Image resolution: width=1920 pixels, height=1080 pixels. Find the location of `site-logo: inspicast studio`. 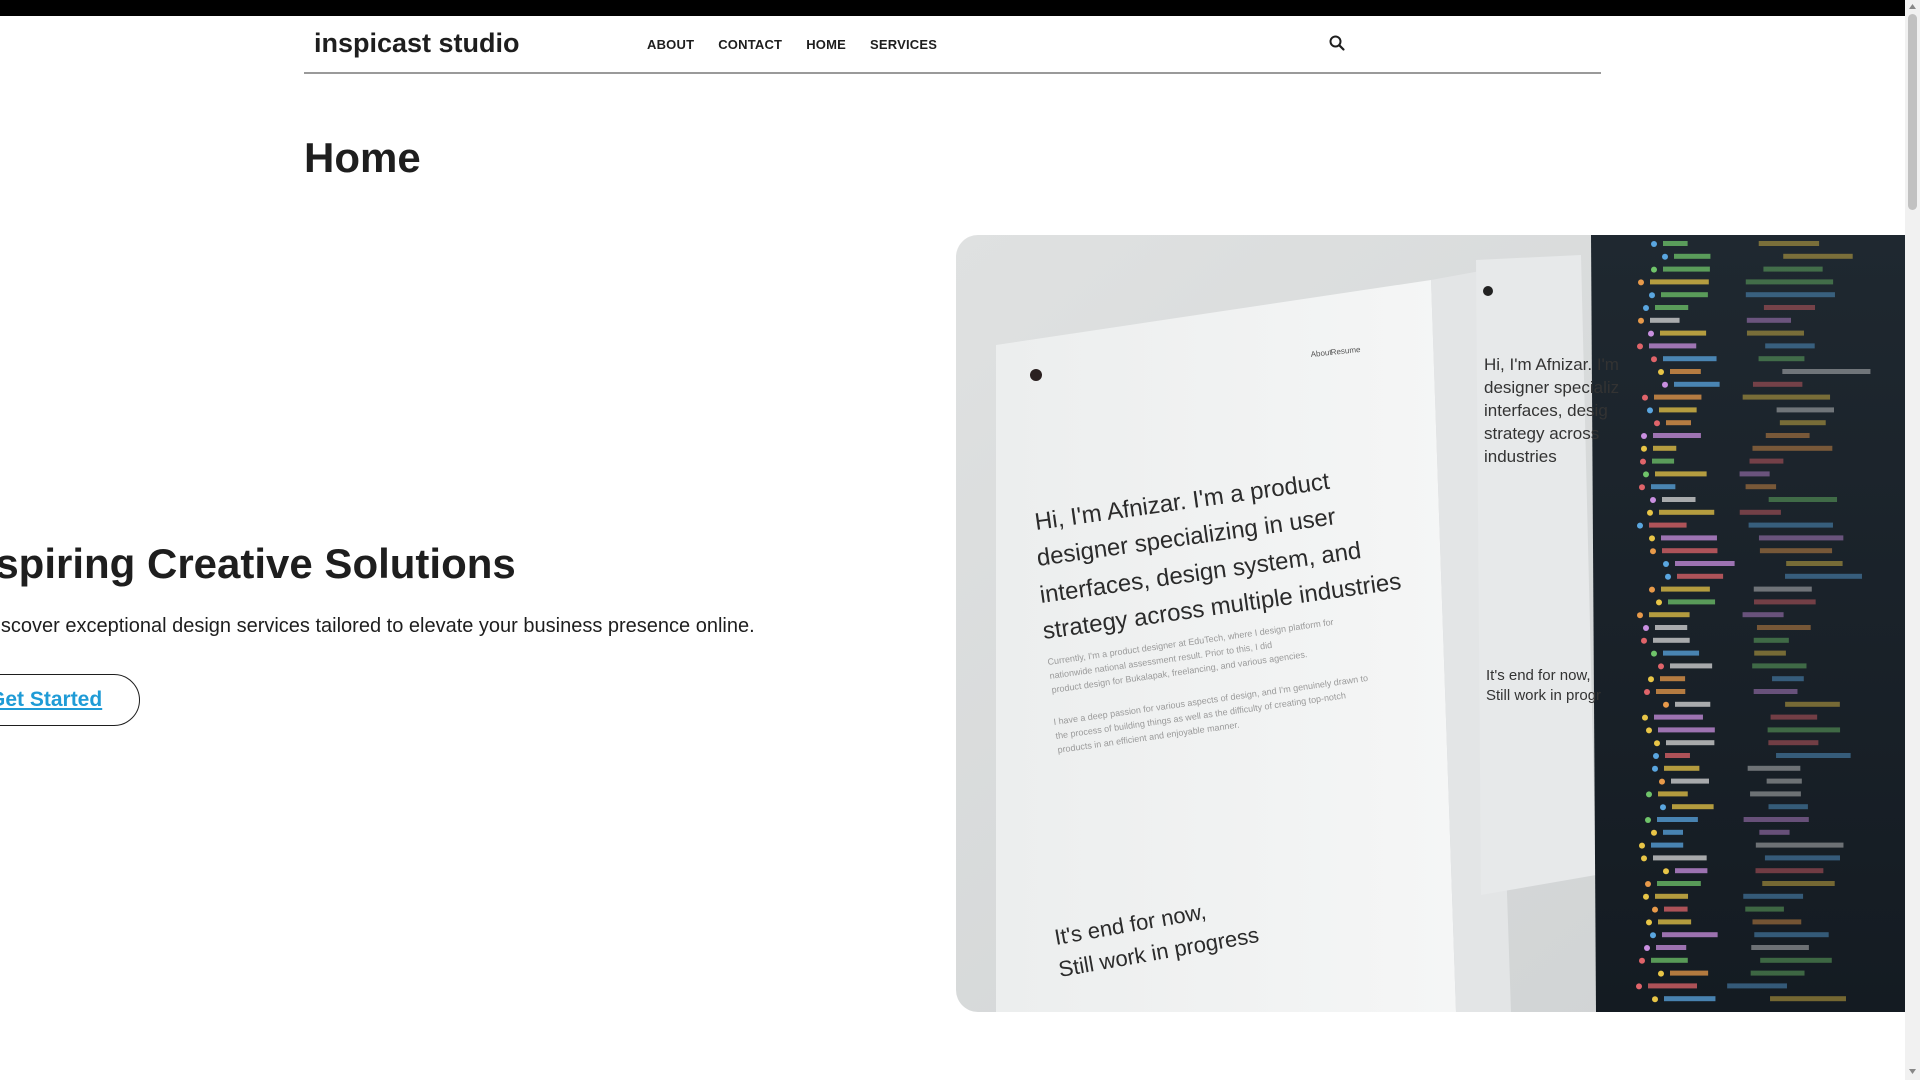

site-logo: inspicast studio is located at coordinates (417, 43).